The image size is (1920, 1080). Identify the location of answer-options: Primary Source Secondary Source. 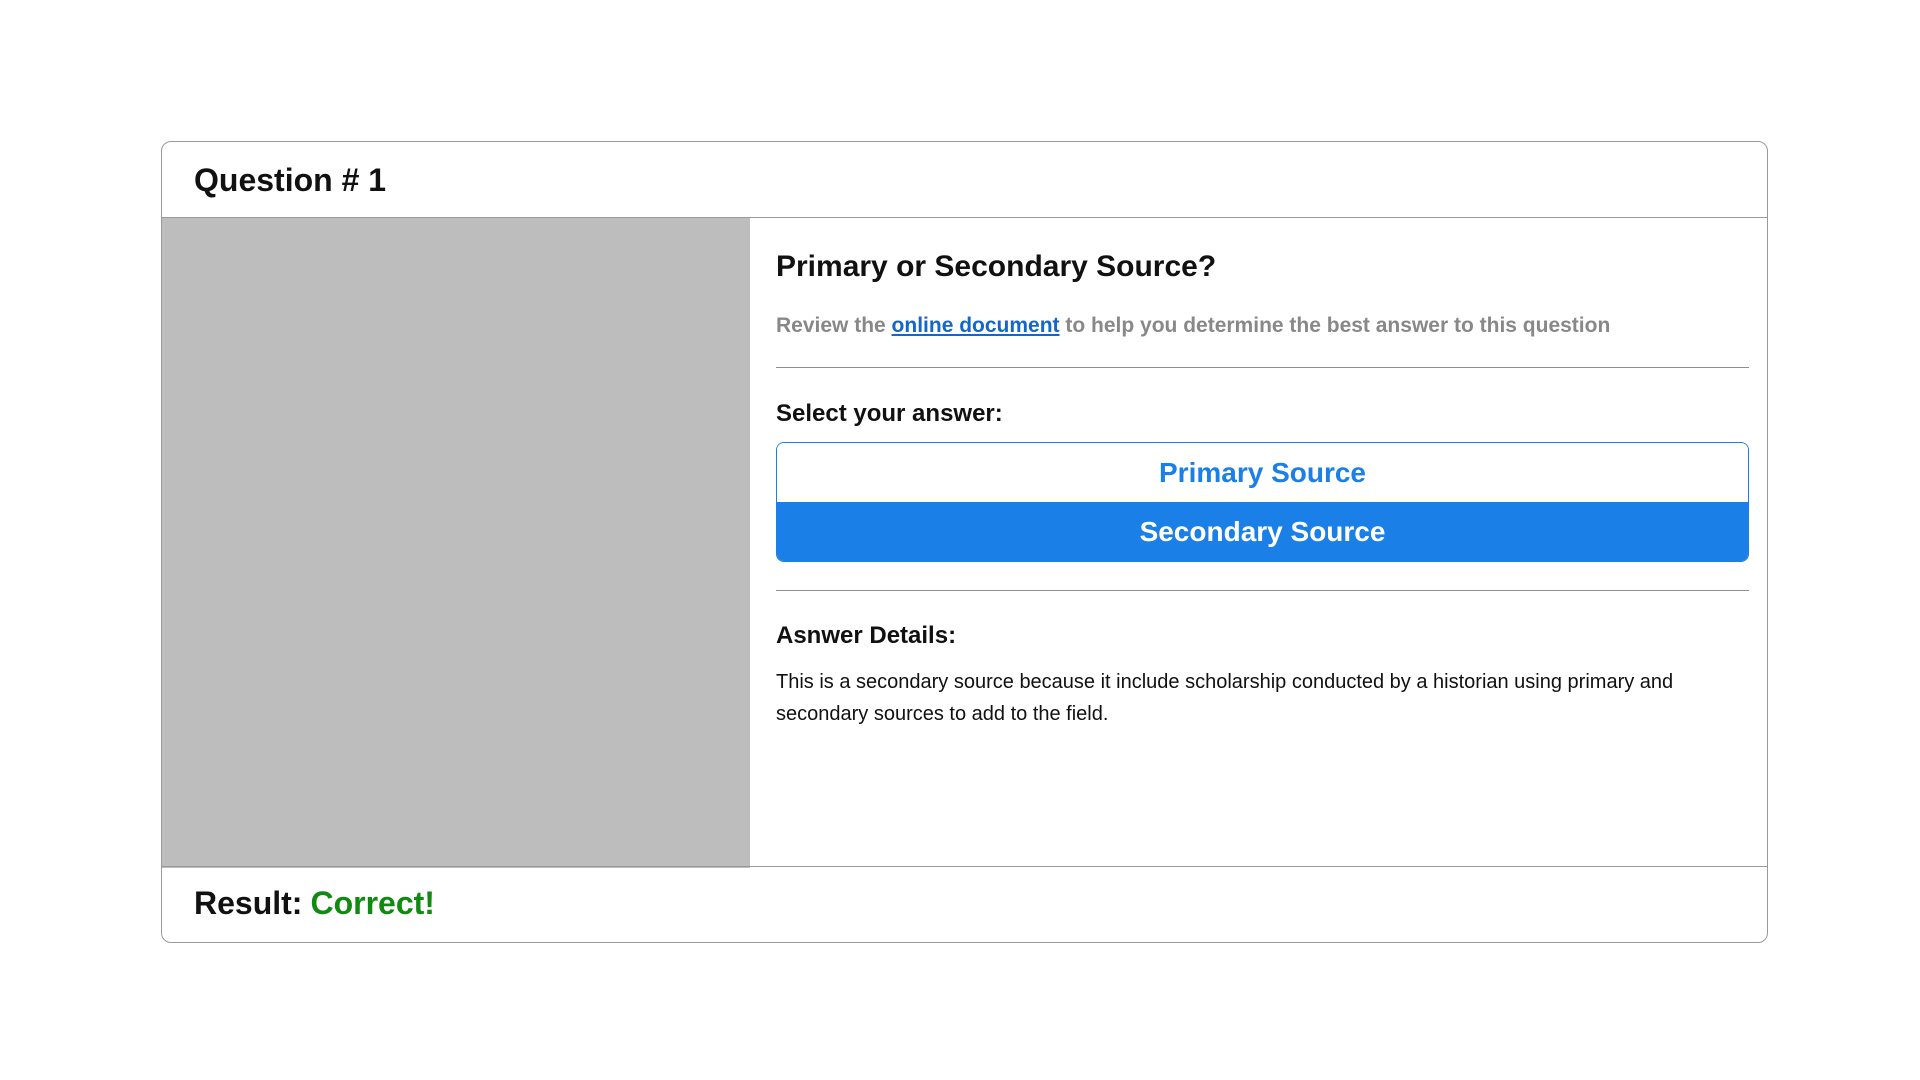
(1262, 502).